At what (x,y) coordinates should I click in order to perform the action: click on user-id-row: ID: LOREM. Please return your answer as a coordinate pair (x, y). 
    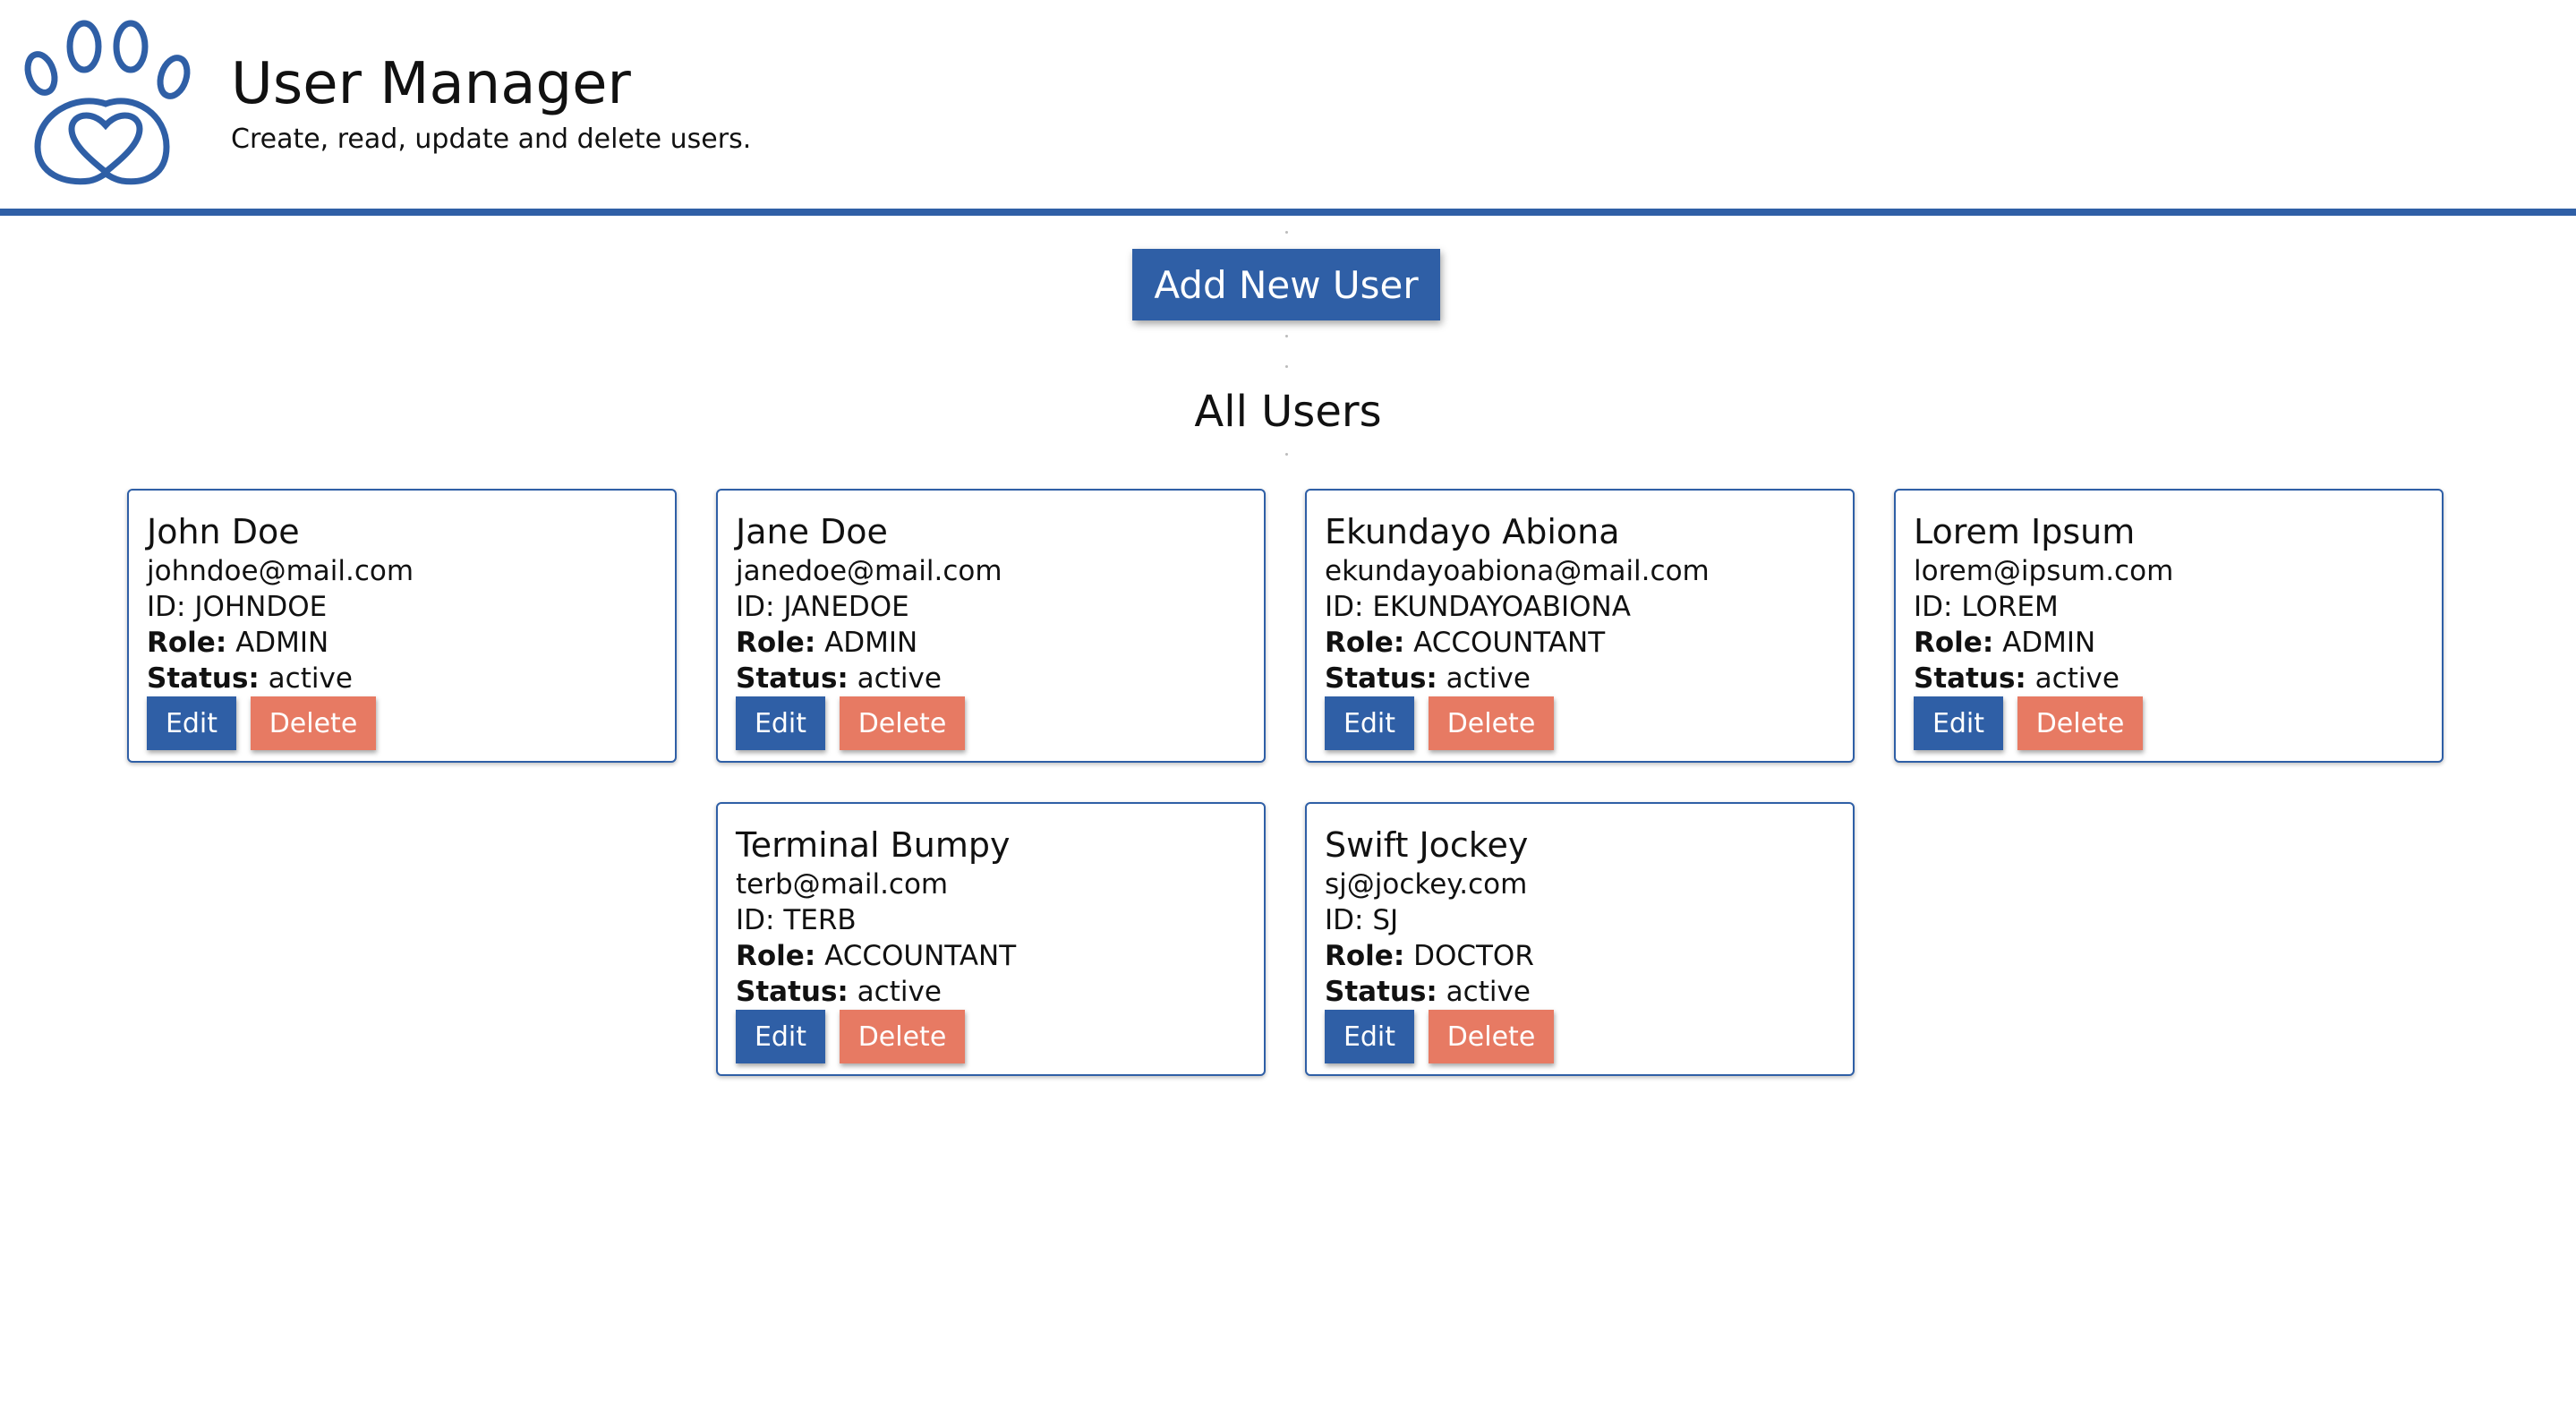
    Looking at the image, I should click on (1986, 607).